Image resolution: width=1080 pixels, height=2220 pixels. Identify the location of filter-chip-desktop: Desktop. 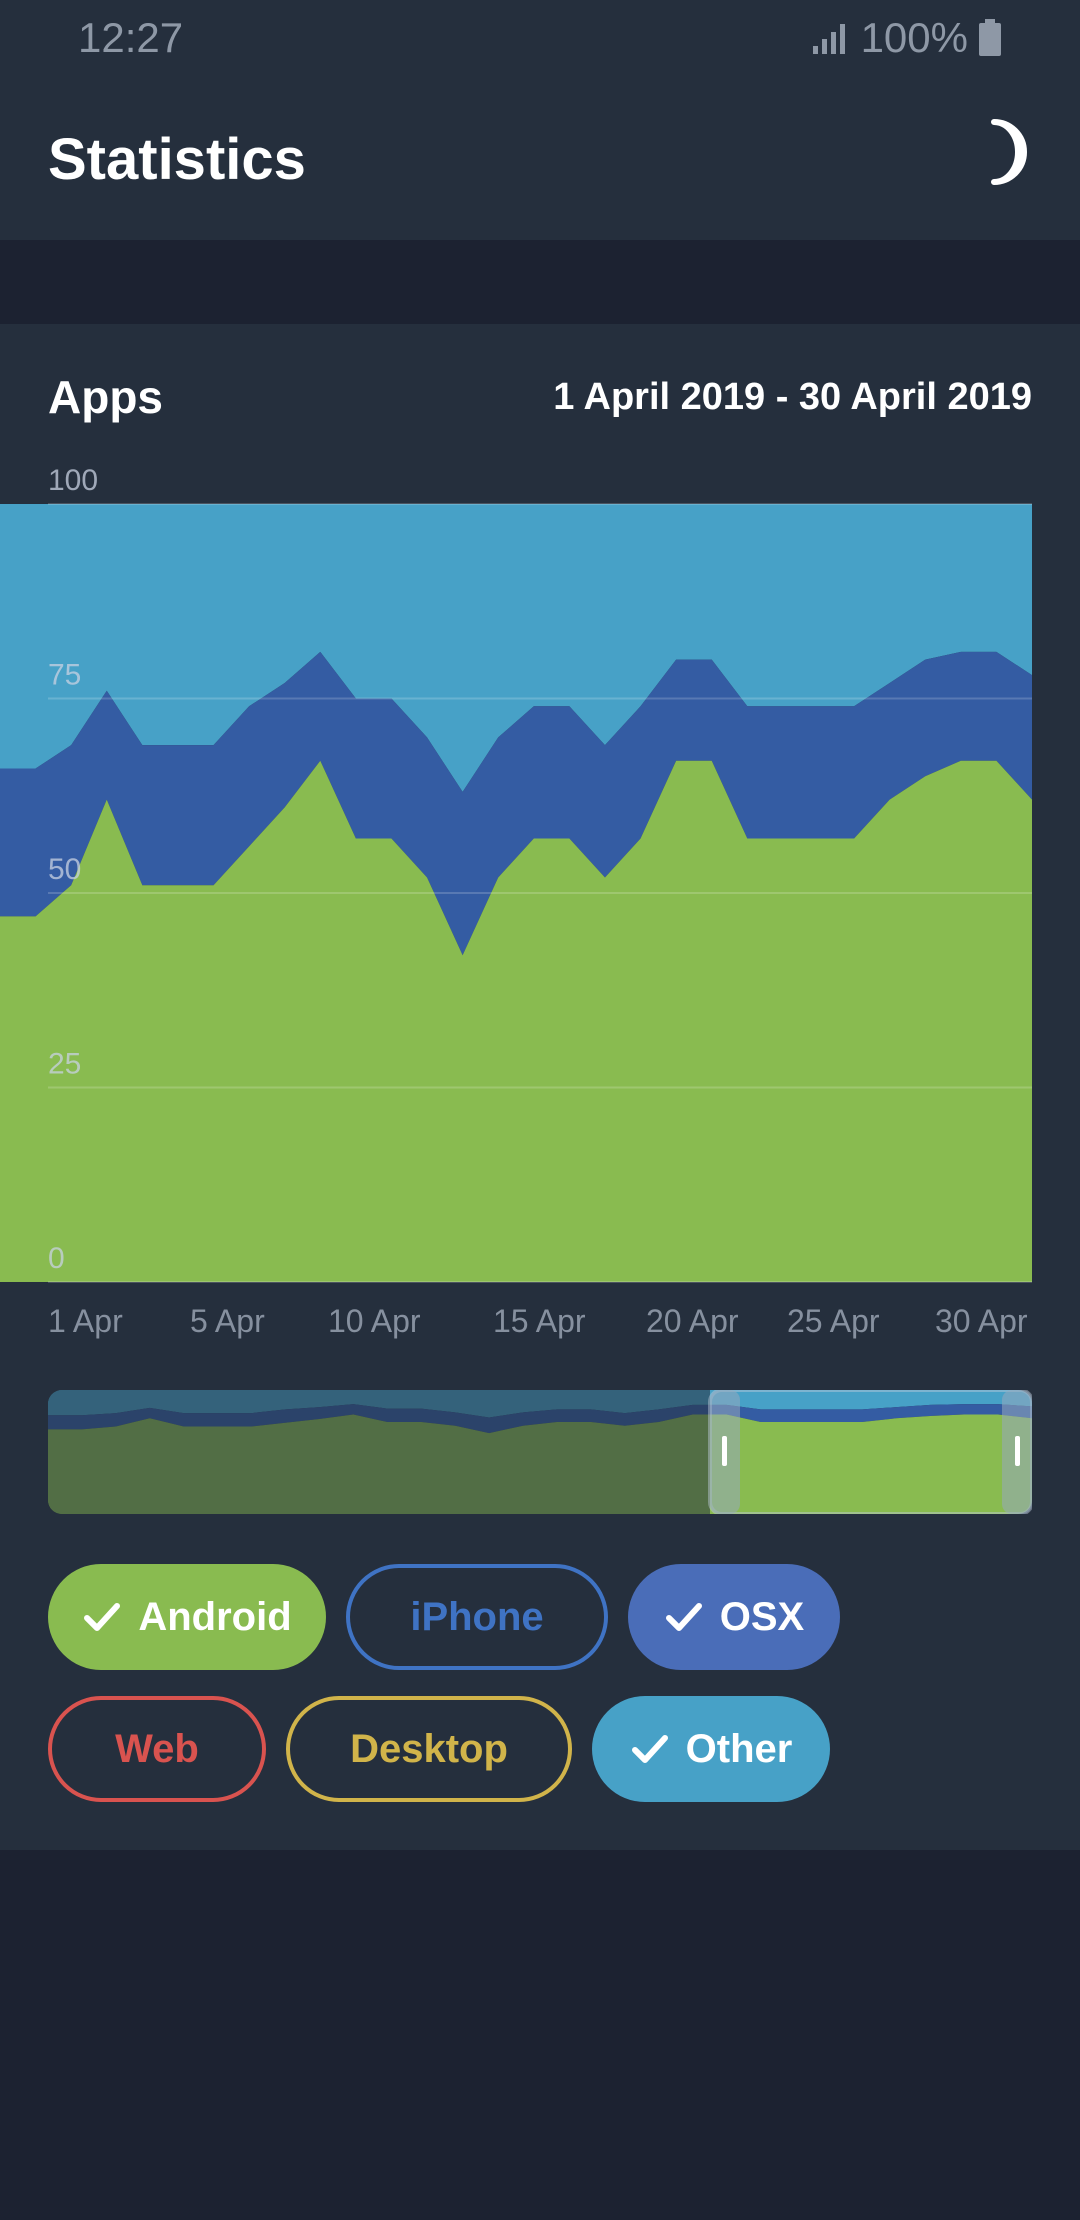
(429, 1749).